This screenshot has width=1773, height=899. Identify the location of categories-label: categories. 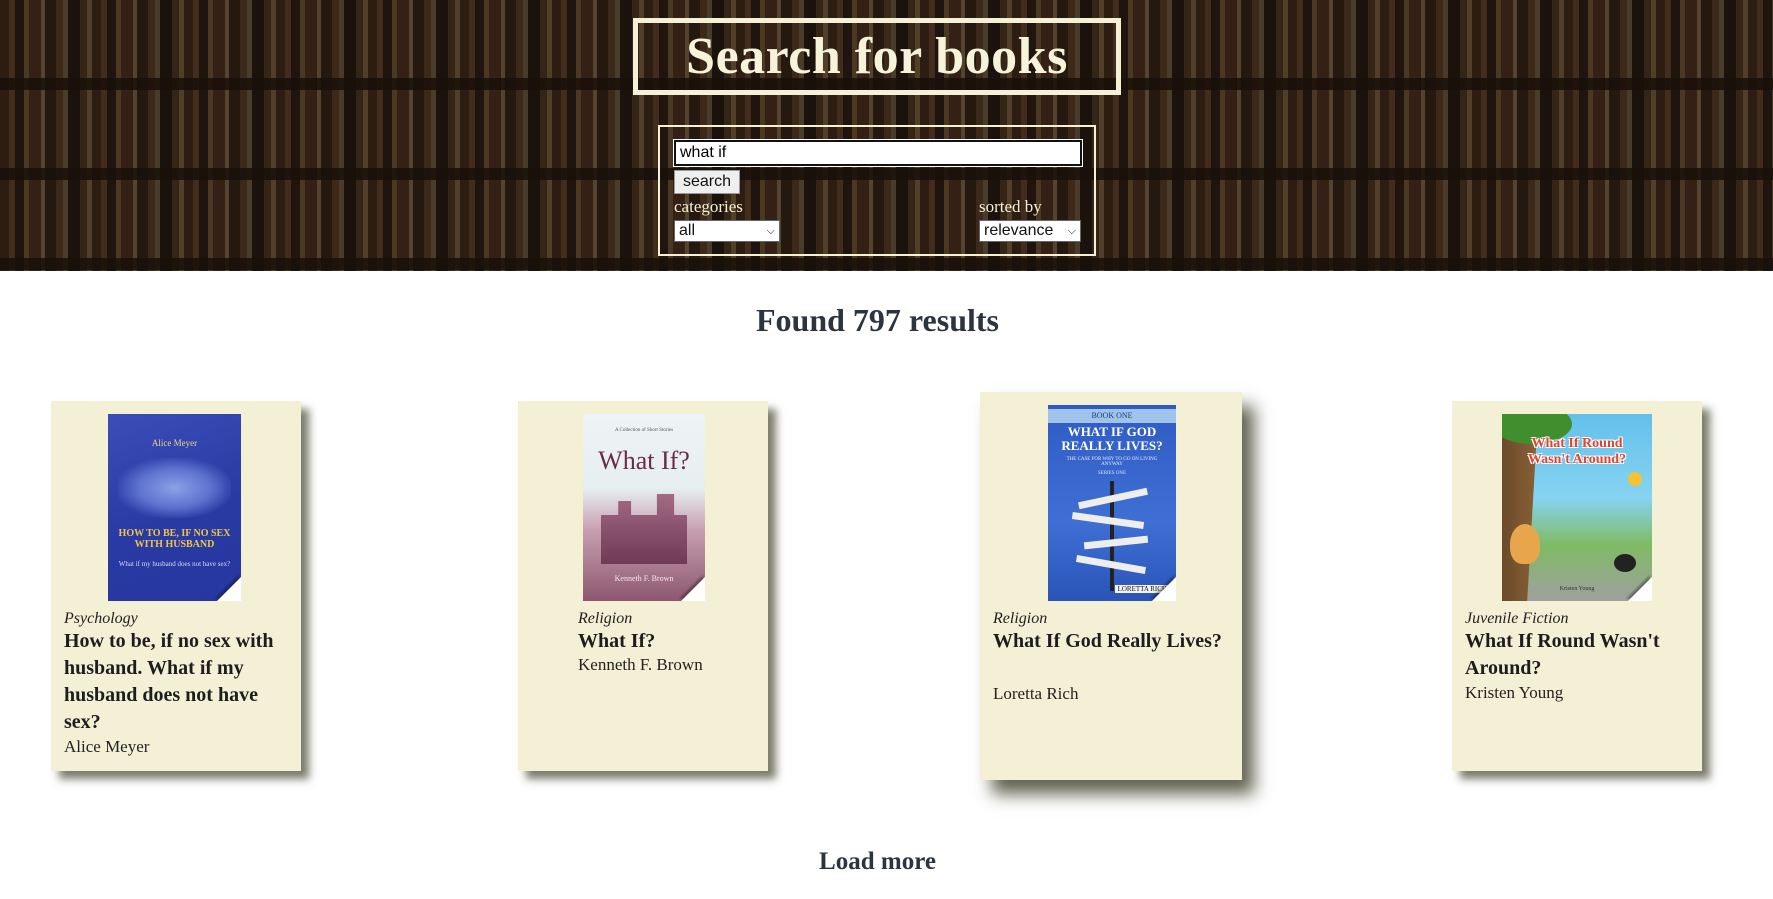
(708, 206).